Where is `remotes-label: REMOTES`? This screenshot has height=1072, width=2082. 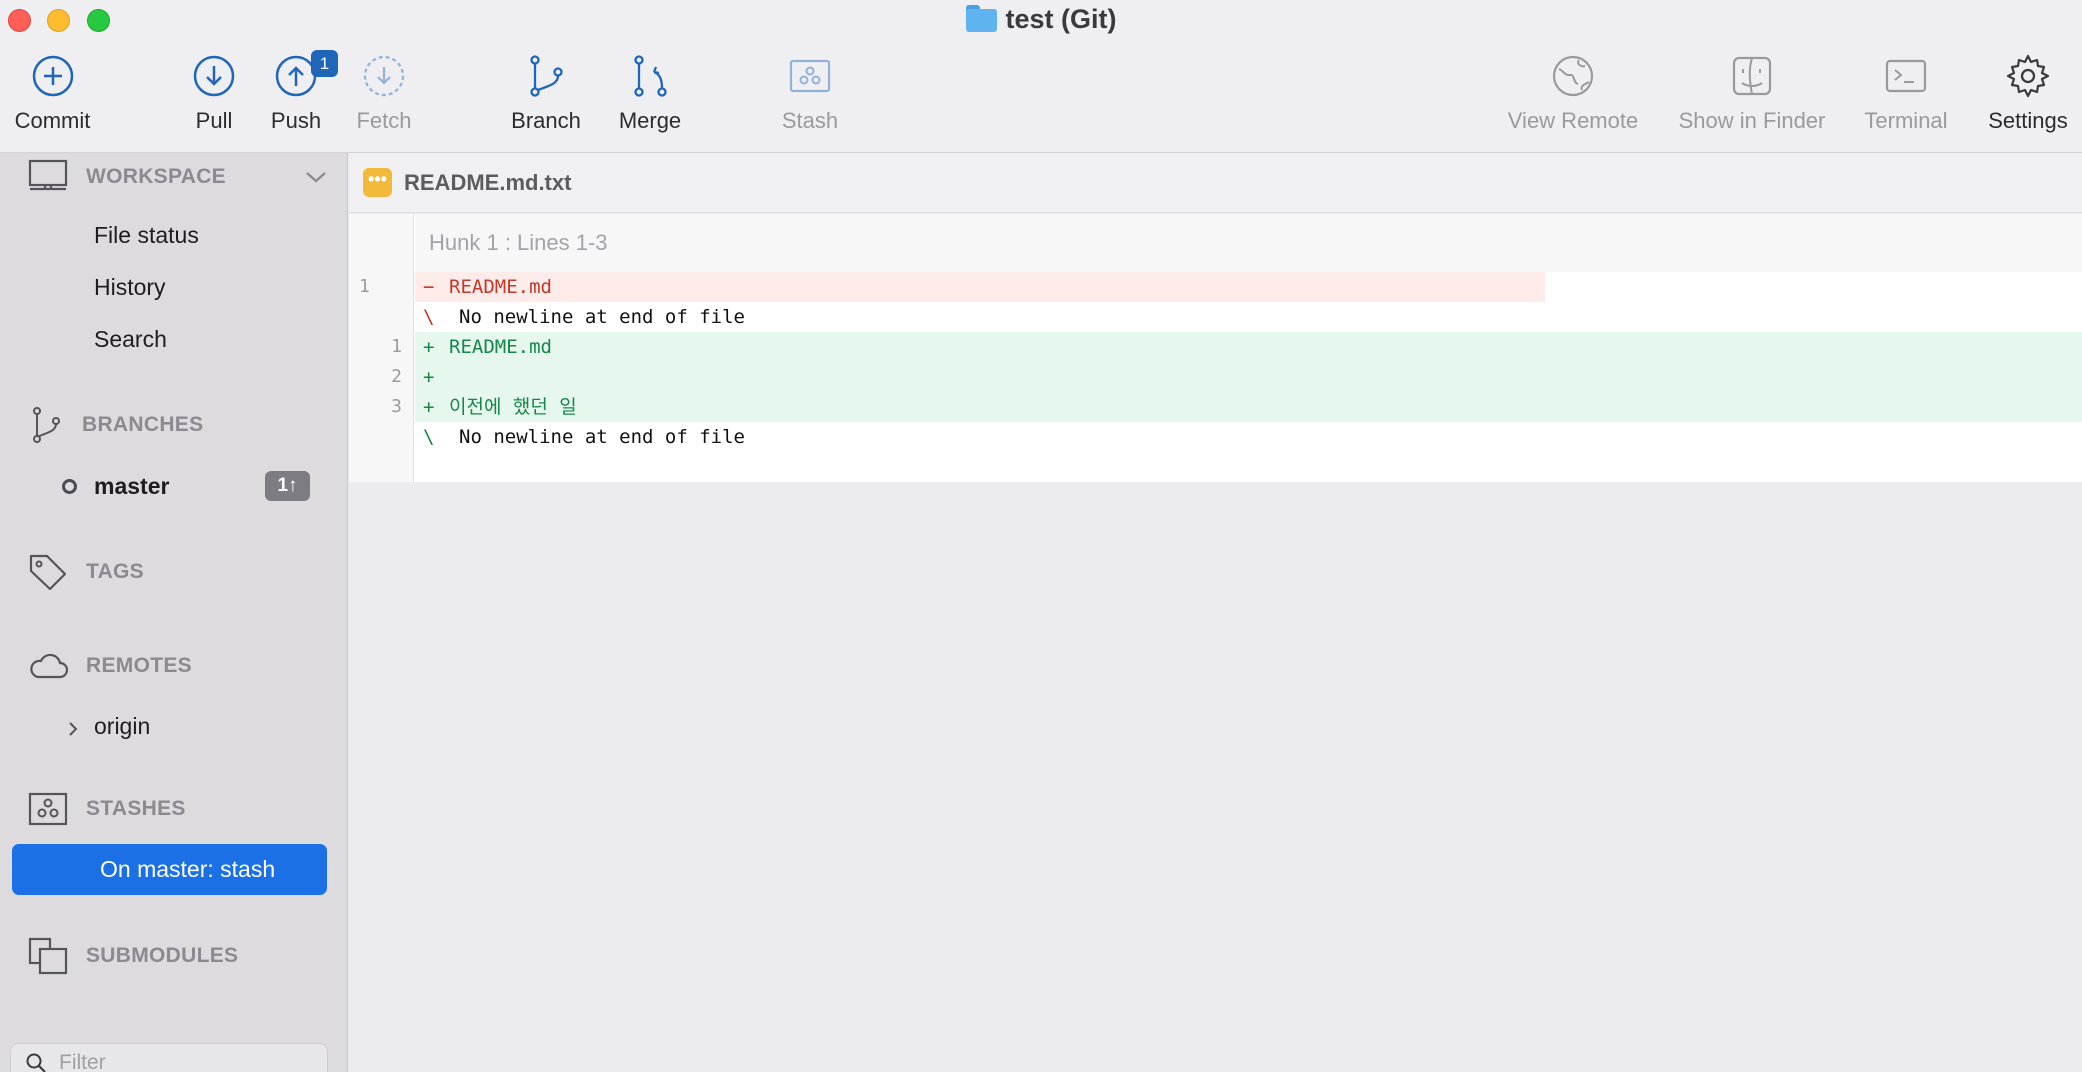 remotes-label: REMOTES is located at coordinates (139, 665).